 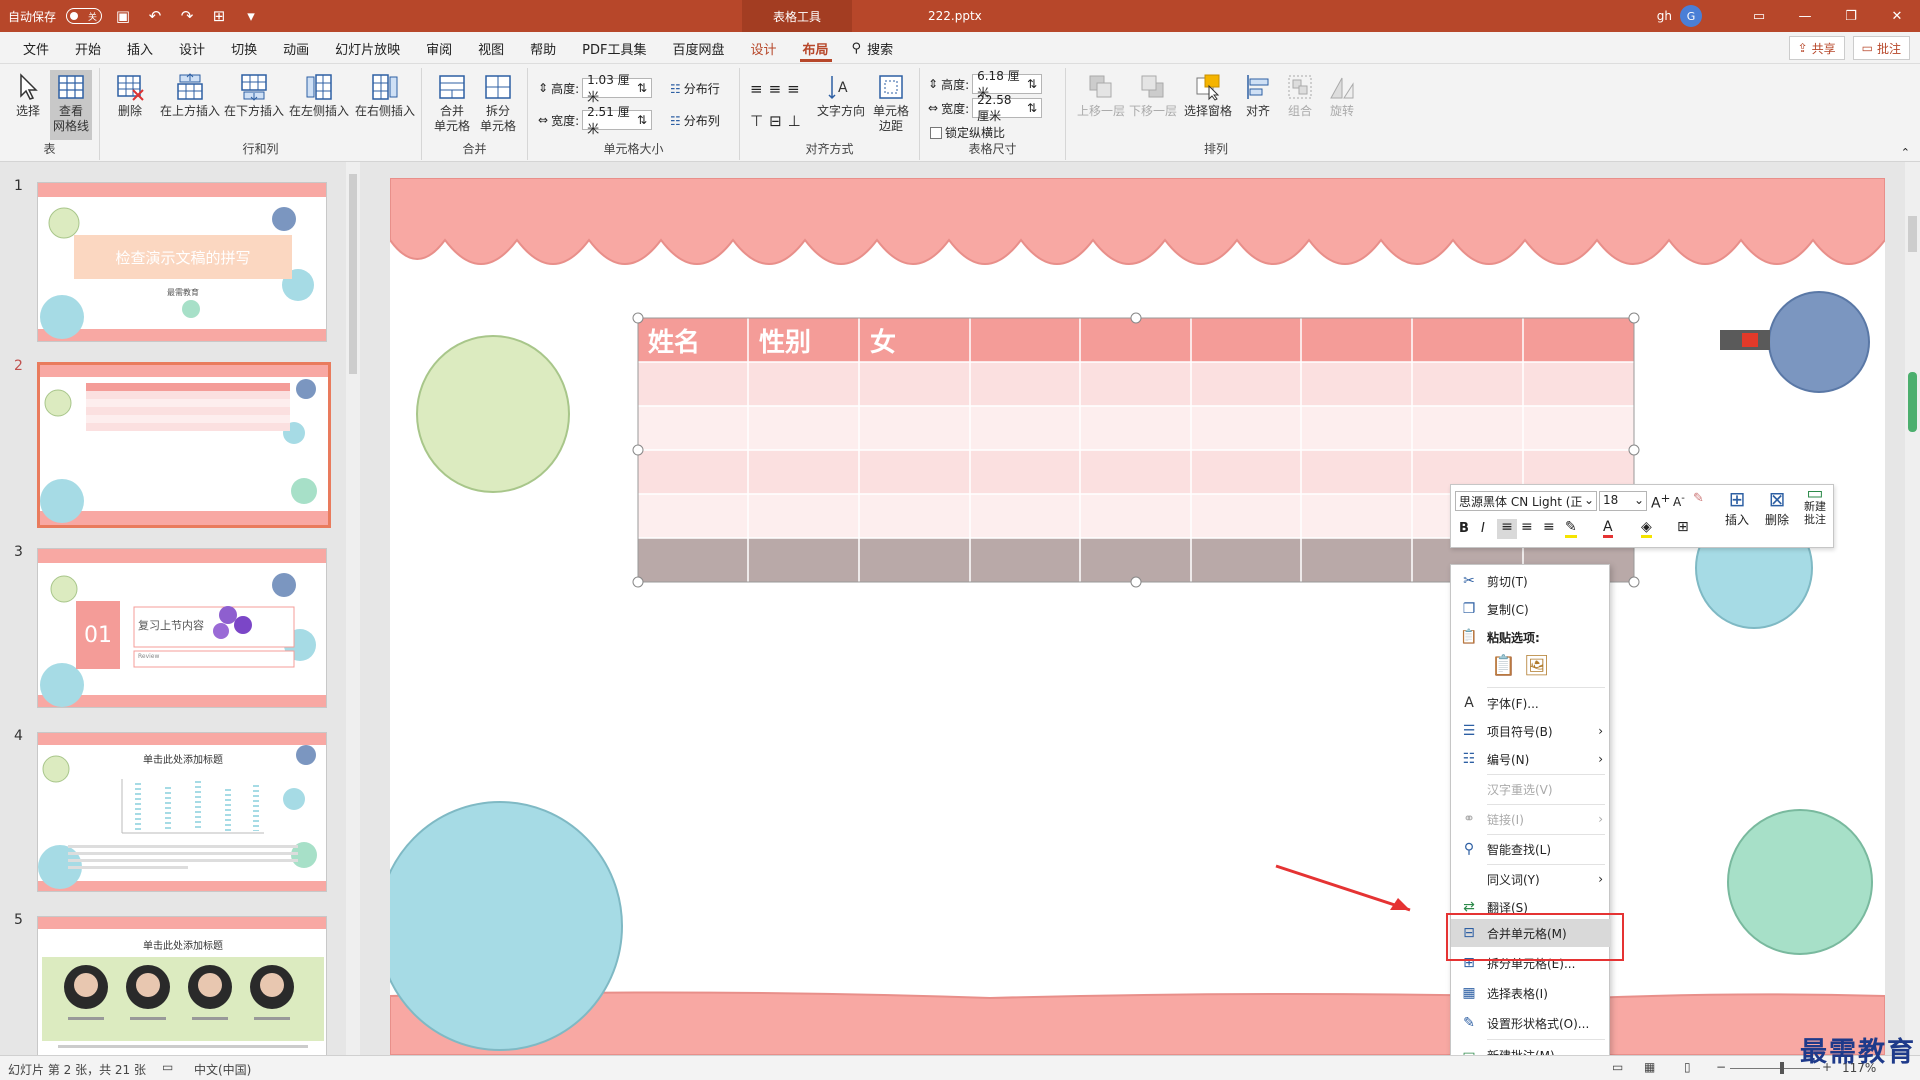 I want to click on collapse-ribbon-icon: ⌃, so click(x=1905, y=152).